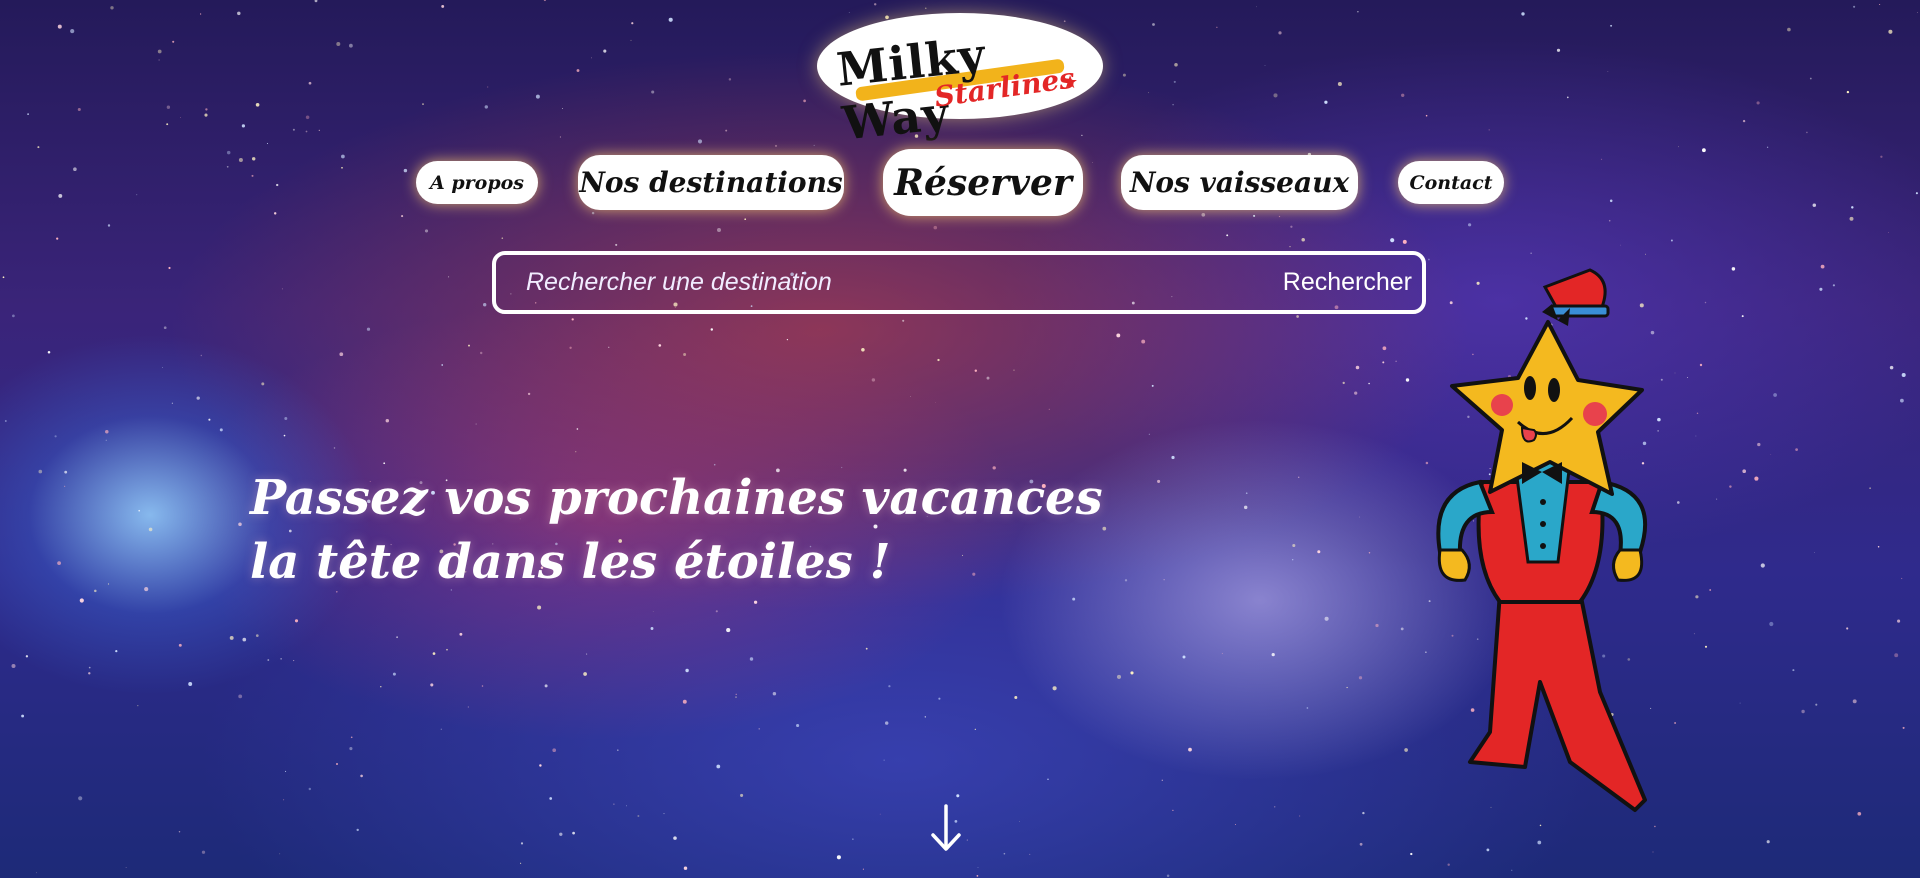 The width and height of the screenshot is (1920, 878). Describe the element at coordinates (960, 82) in the screenshot. I see `site-logo: Milky Way Starlines ★` at that location.